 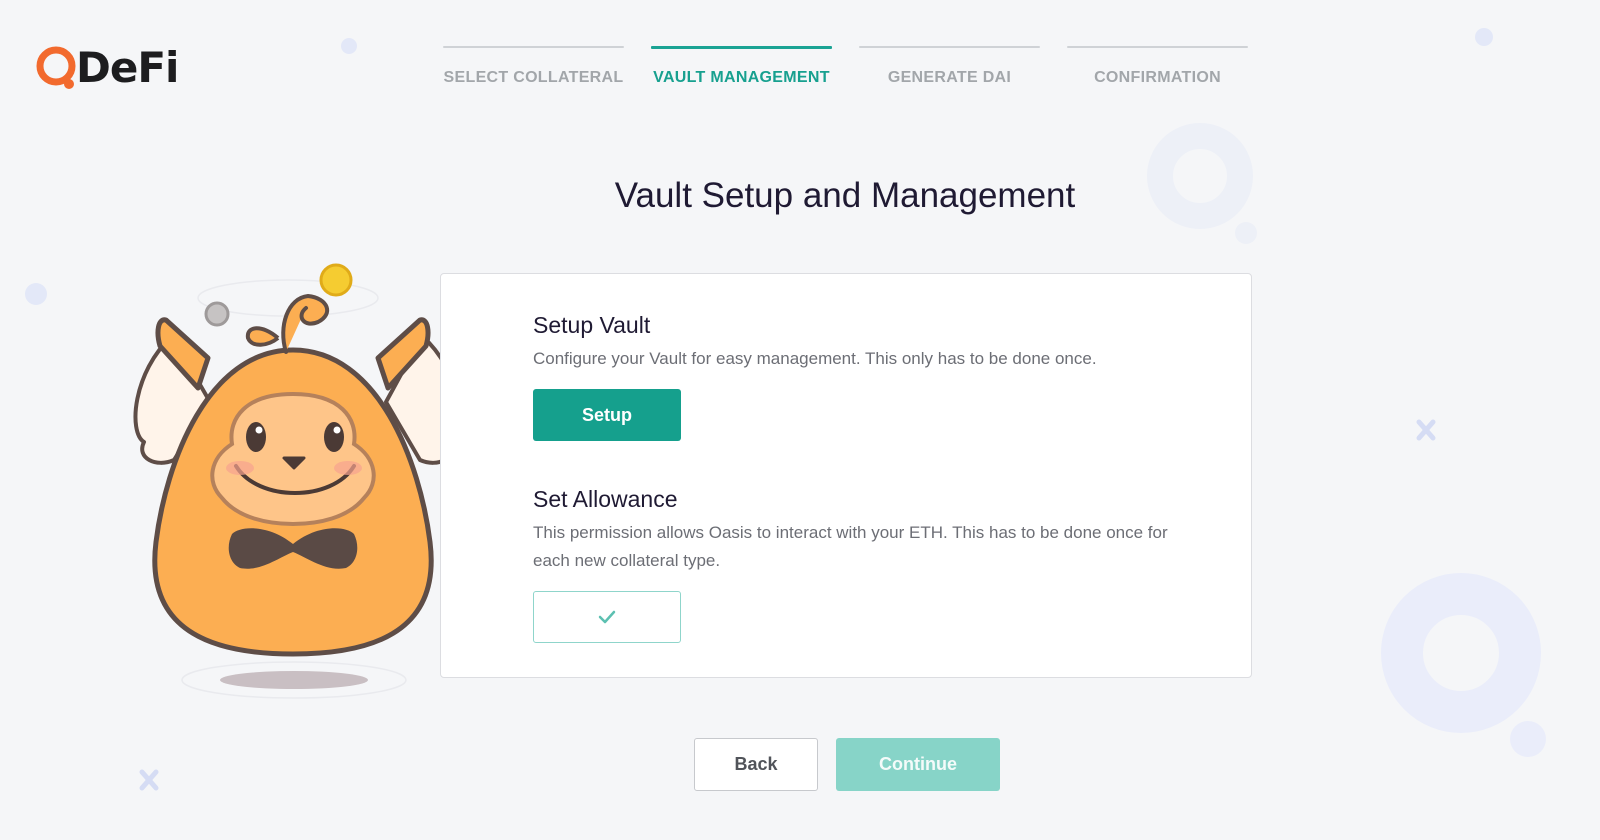 I want to click on step-vault-management: VAULT MANAGEMENT, so click(x=741, y=66).